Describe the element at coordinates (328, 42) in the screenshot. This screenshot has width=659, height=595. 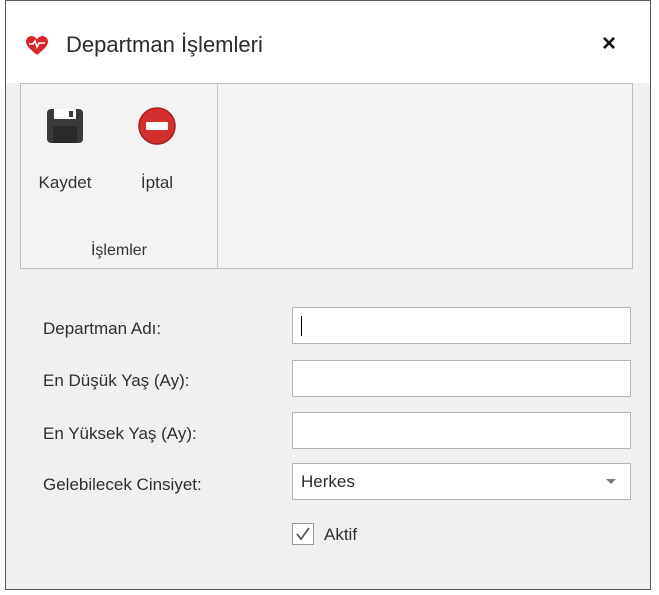
I see `title-bar: Departman İşlemleri ×` at that location.